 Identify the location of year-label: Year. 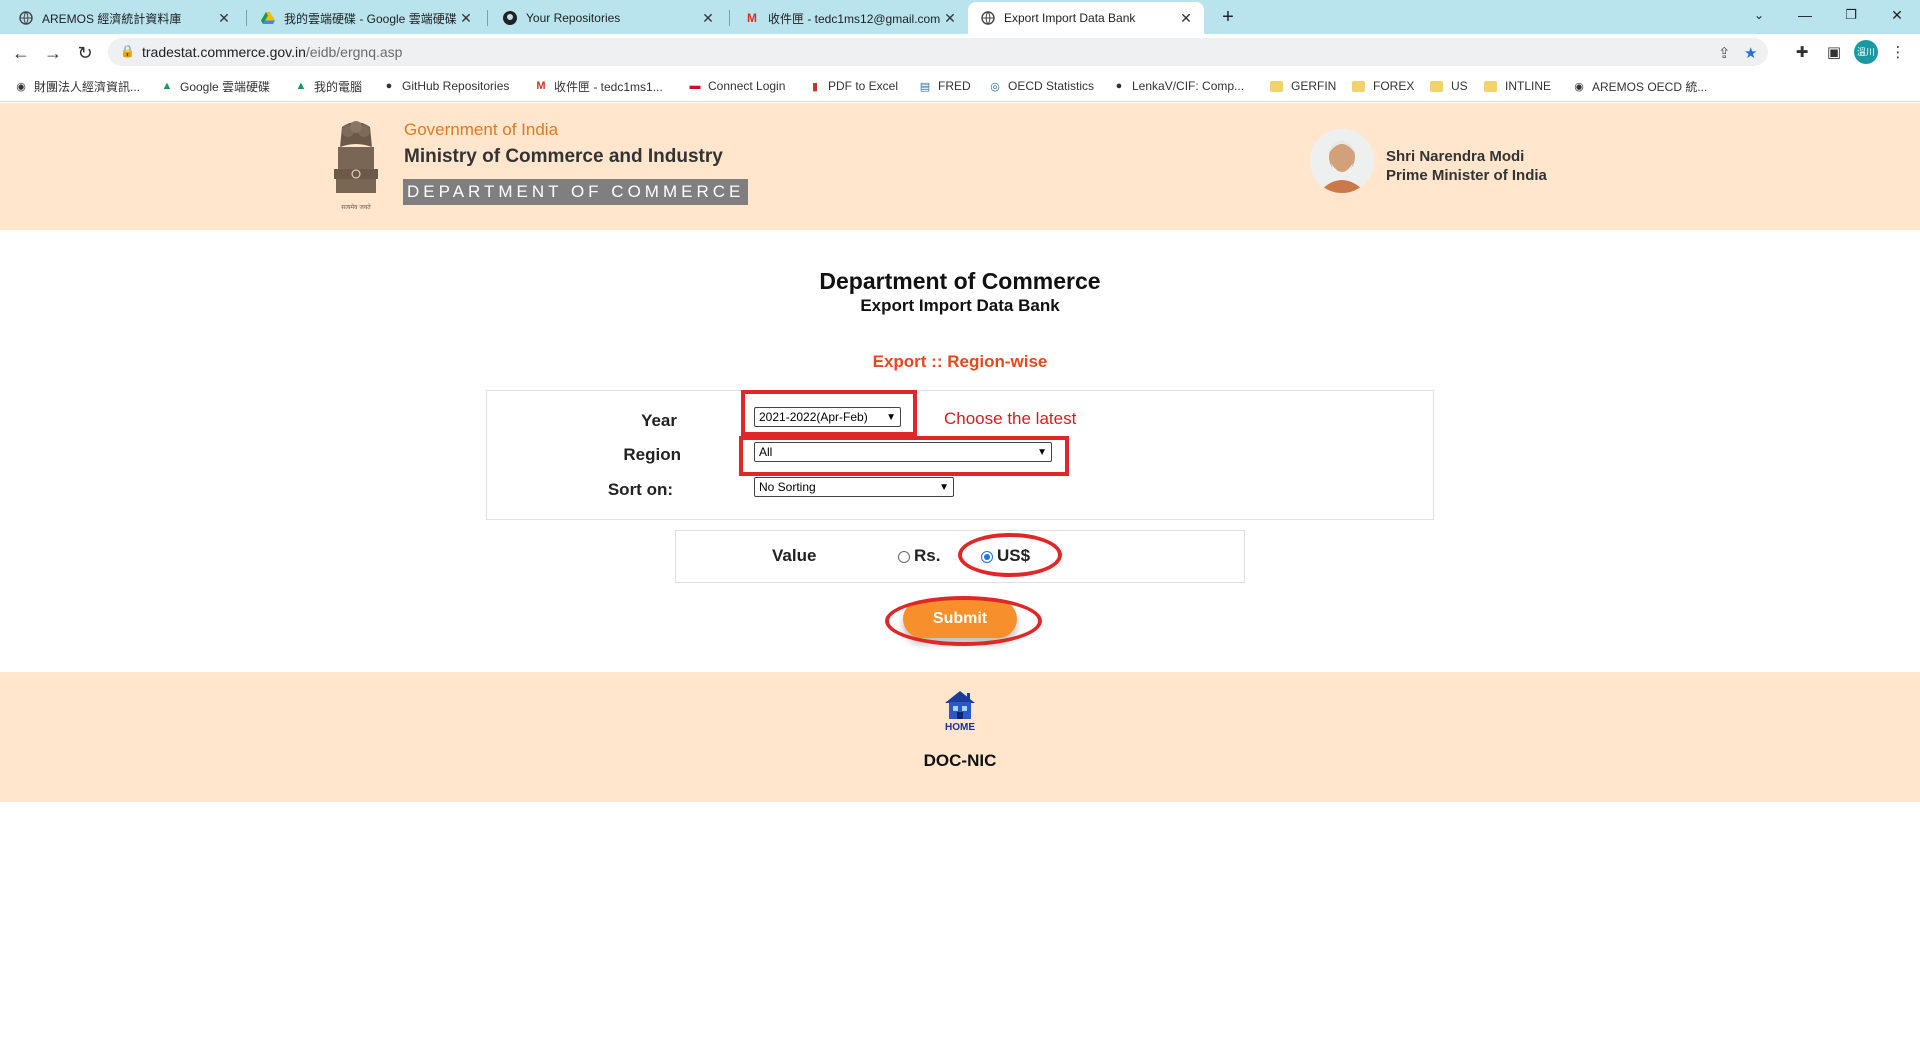
(659, 420).